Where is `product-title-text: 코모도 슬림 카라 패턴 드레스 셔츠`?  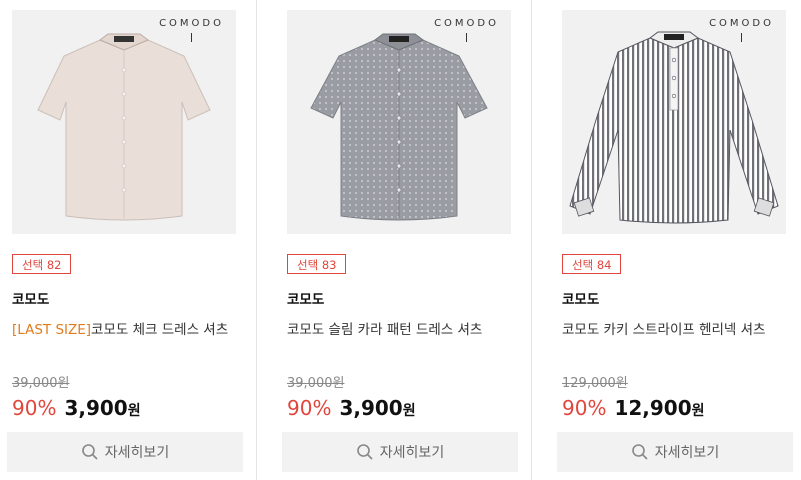 product-title-text: 코모도 슬림 카라 패턴 드레스 셔츠 is located at coordinates (385, 330).